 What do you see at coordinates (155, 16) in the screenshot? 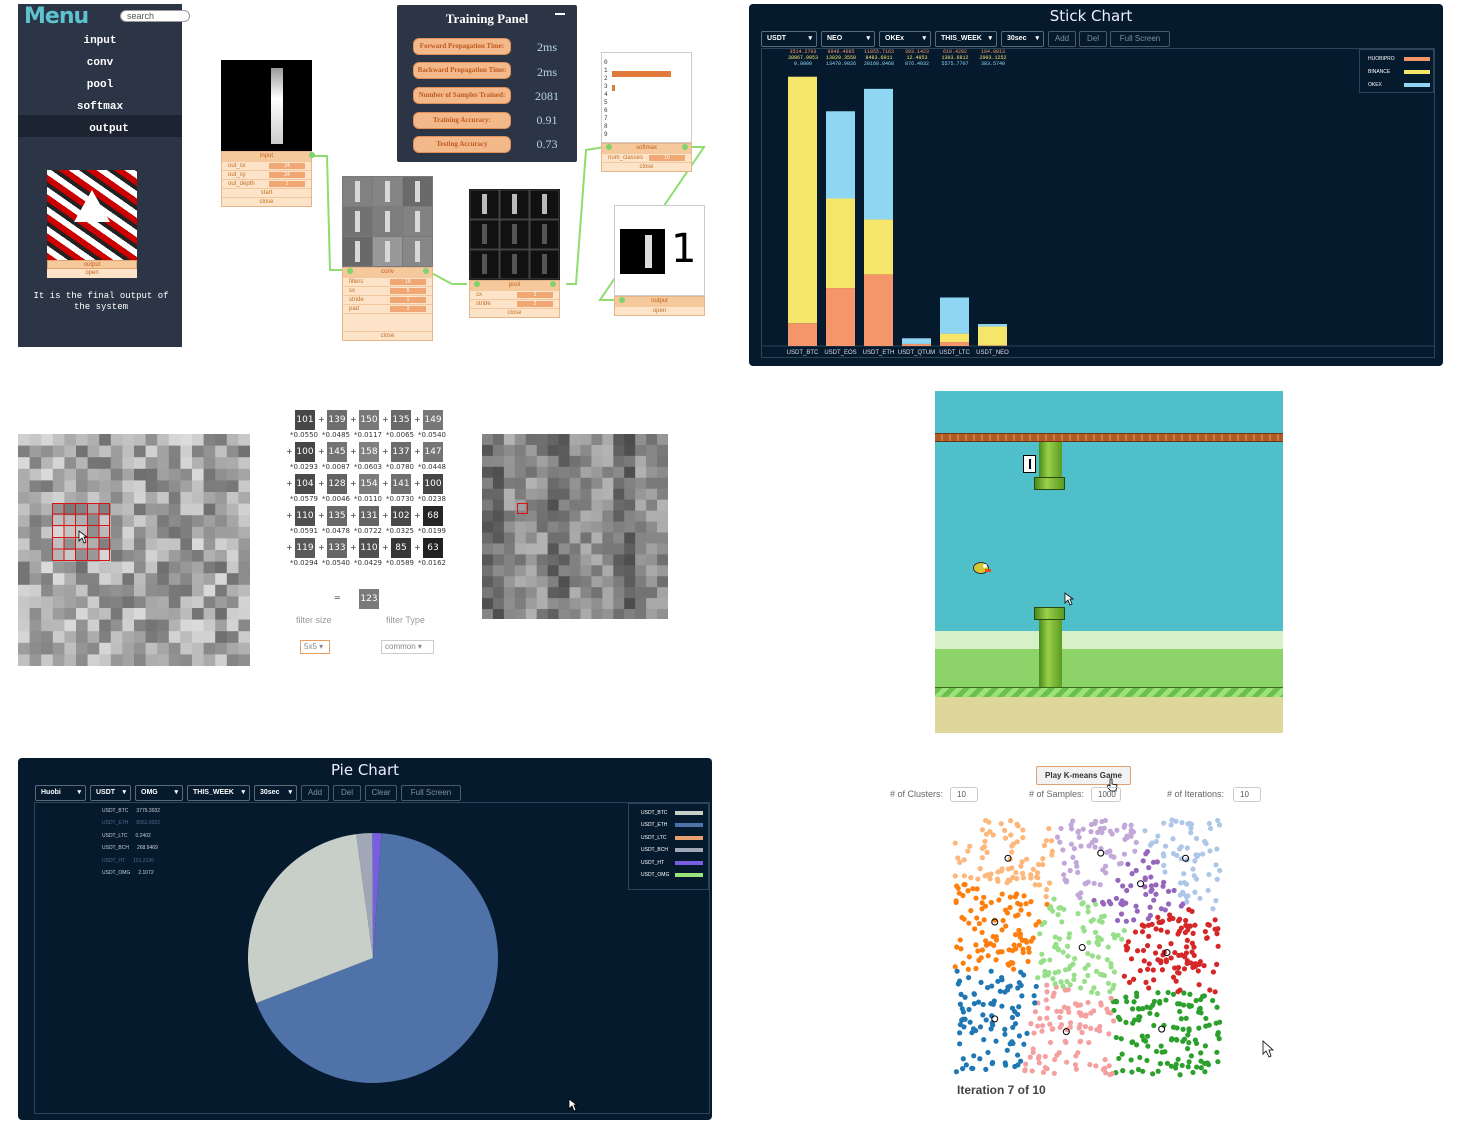
I see `menu-search-input: search` at bounding box center [155, 16].